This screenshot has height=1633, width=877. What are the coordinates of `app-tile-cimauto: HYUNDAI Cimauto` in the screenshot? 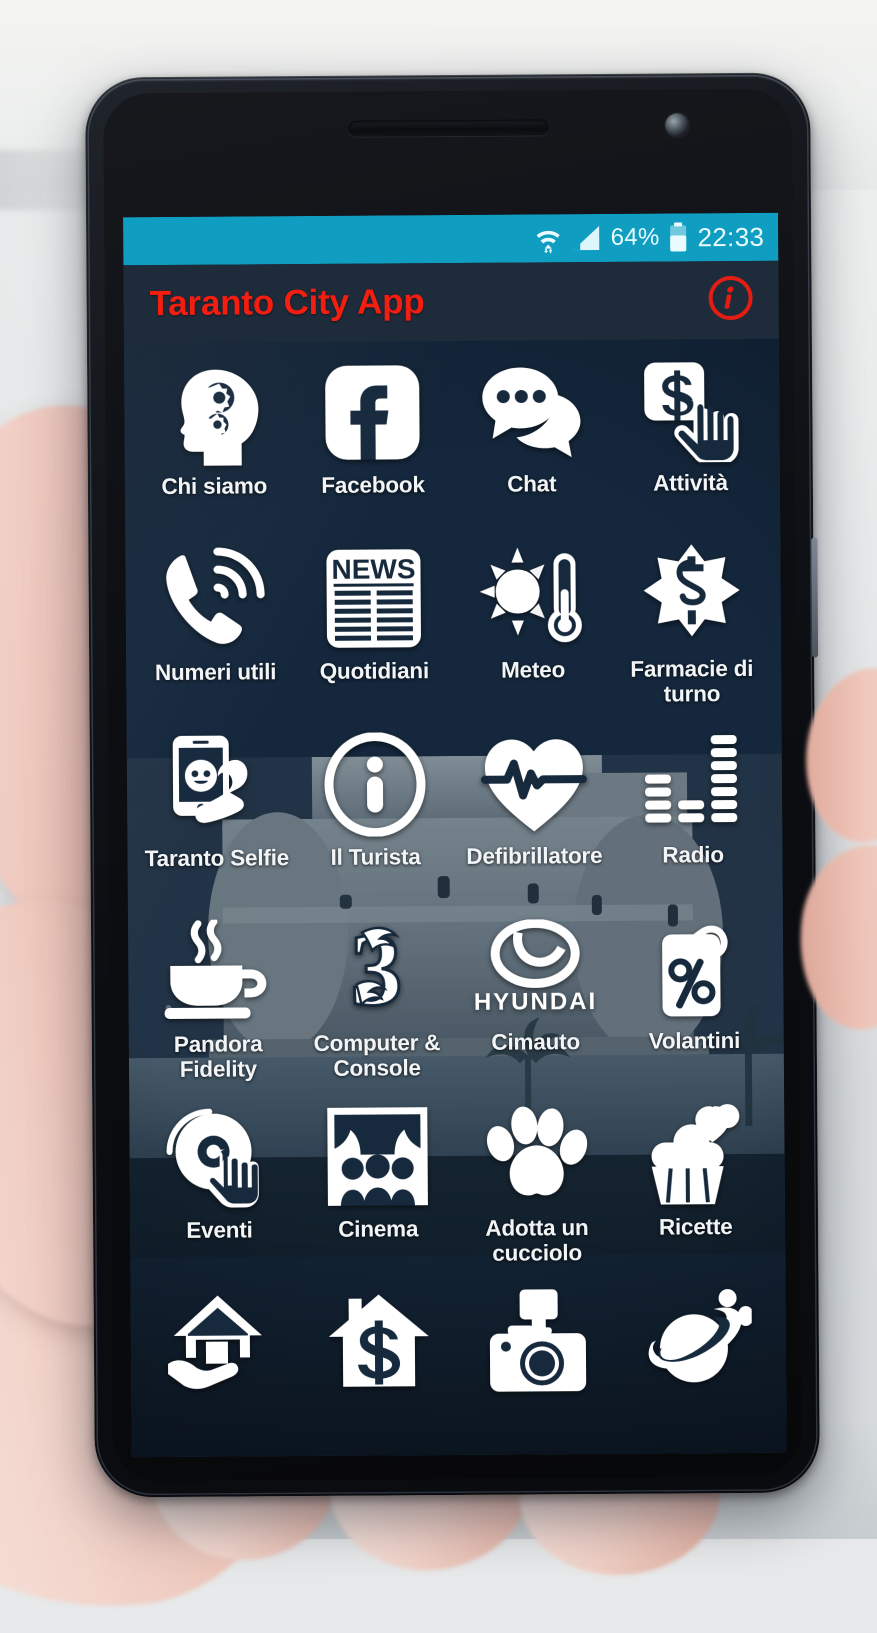 It's located at (535, 999).